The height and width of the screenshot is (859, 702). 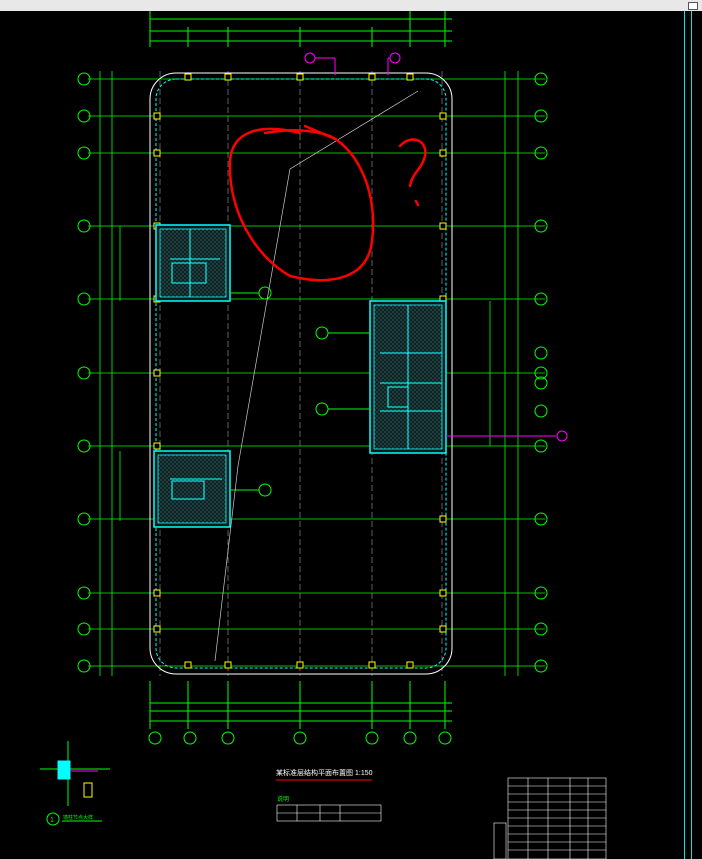 I want to click on right-axis-bubbles, so click(x=541, y=372).